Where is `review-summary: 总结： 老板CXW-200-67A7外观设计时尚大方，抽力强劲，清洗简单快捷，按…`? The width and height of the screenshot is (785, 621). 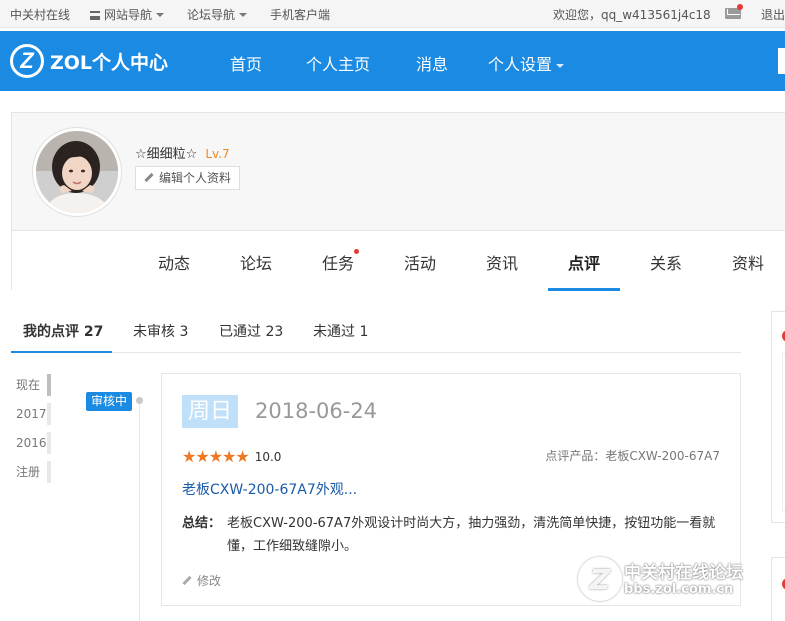 review-summary: 总结： 老板CXW-200-67A7外观设计时尚大方，抽力强劲，清洗简单快捷，按… is located at coordinates (454, 535).